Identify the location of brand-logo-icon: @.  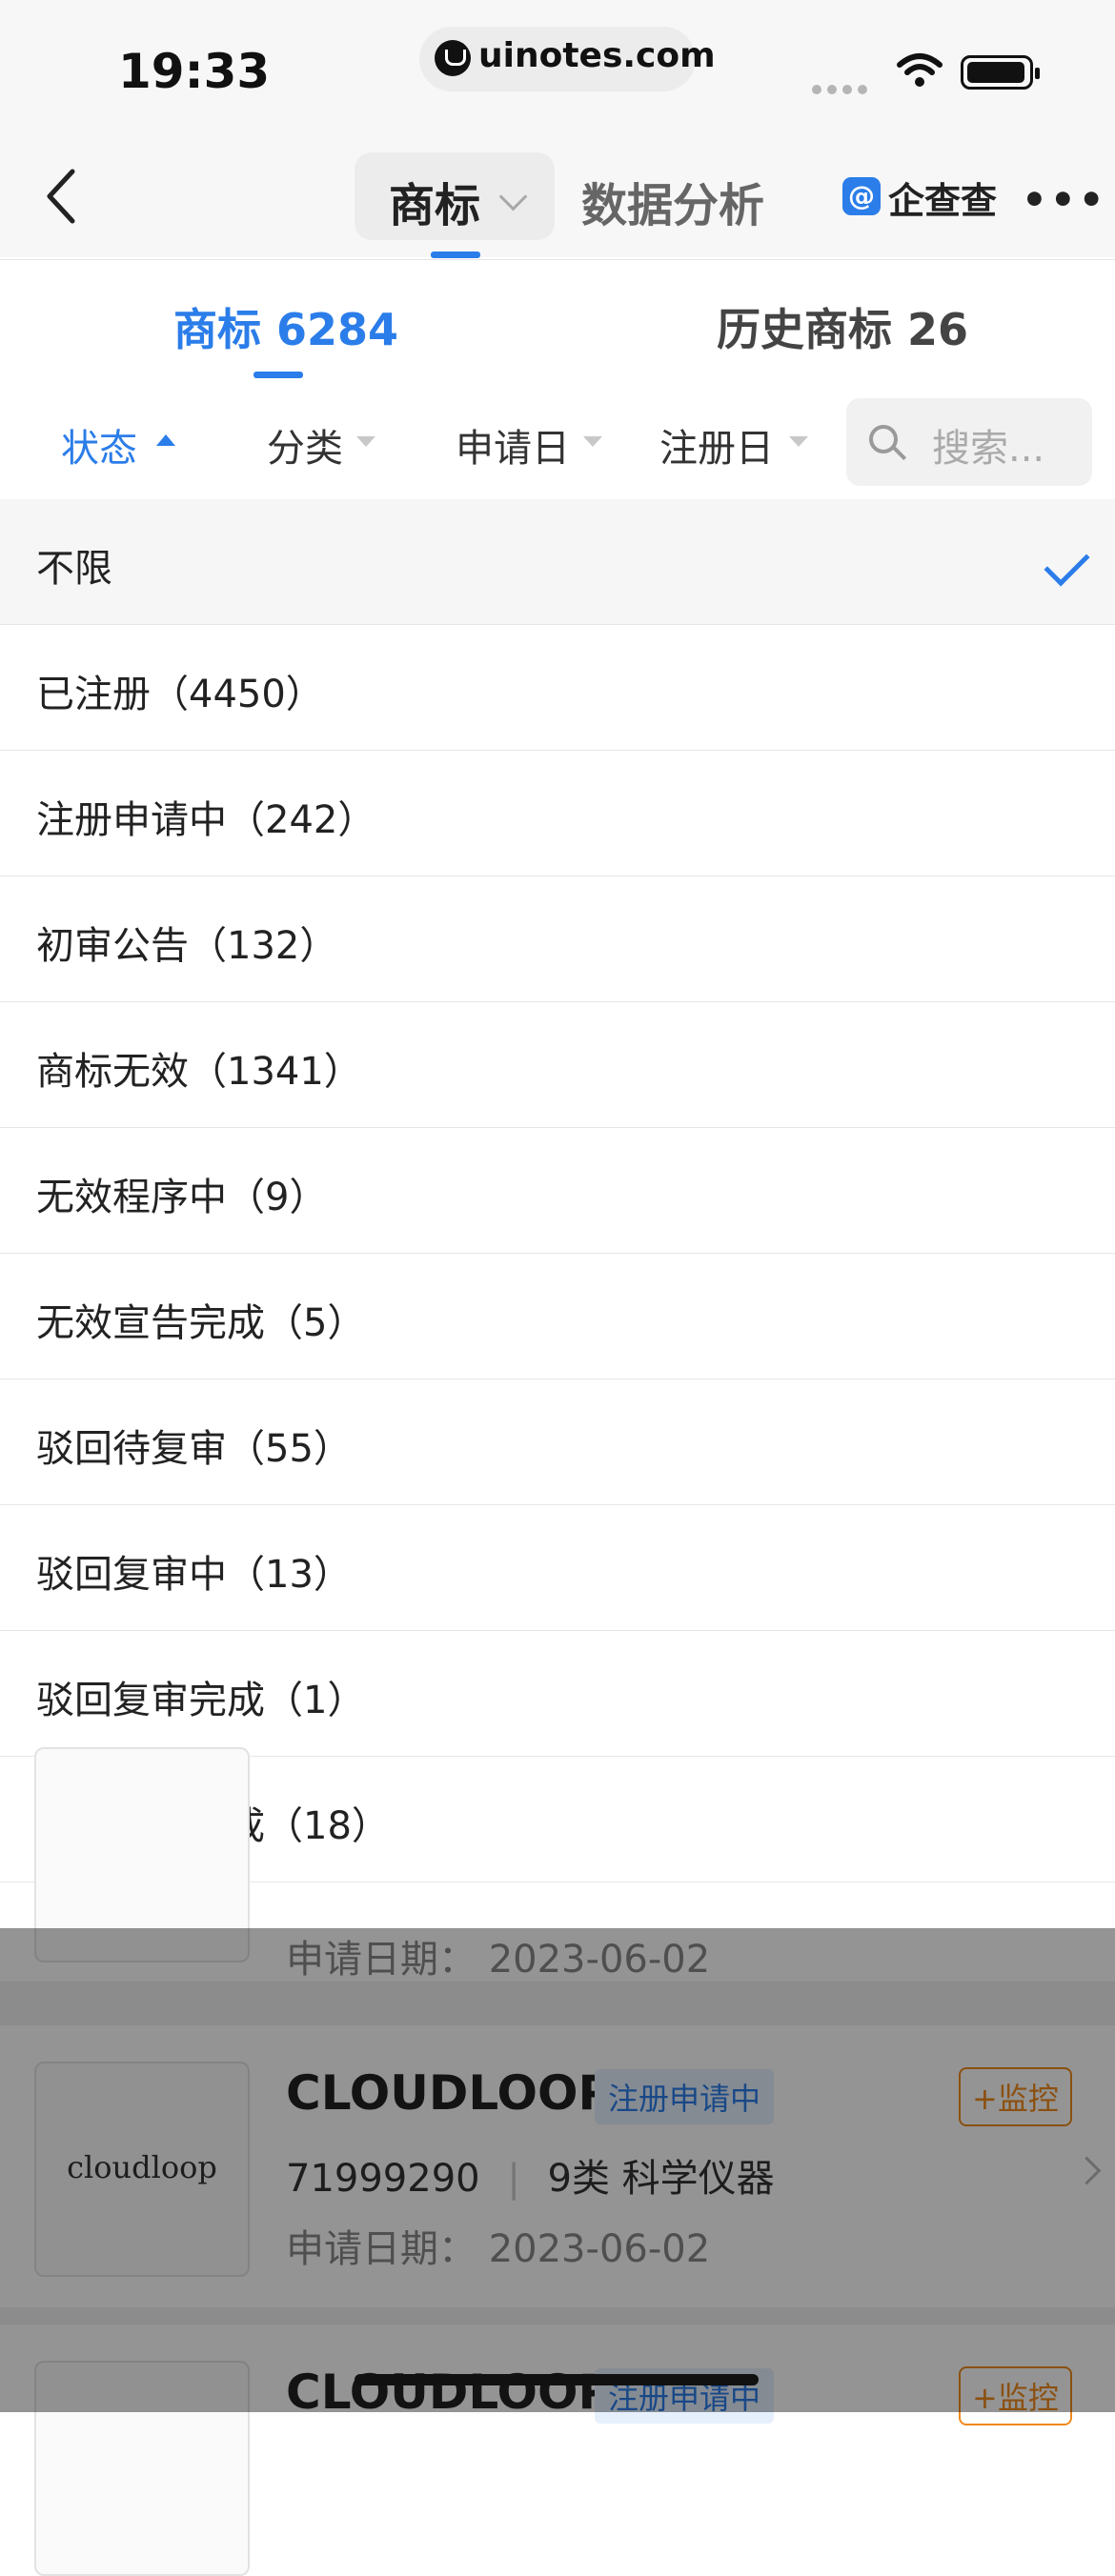
(861, 196).